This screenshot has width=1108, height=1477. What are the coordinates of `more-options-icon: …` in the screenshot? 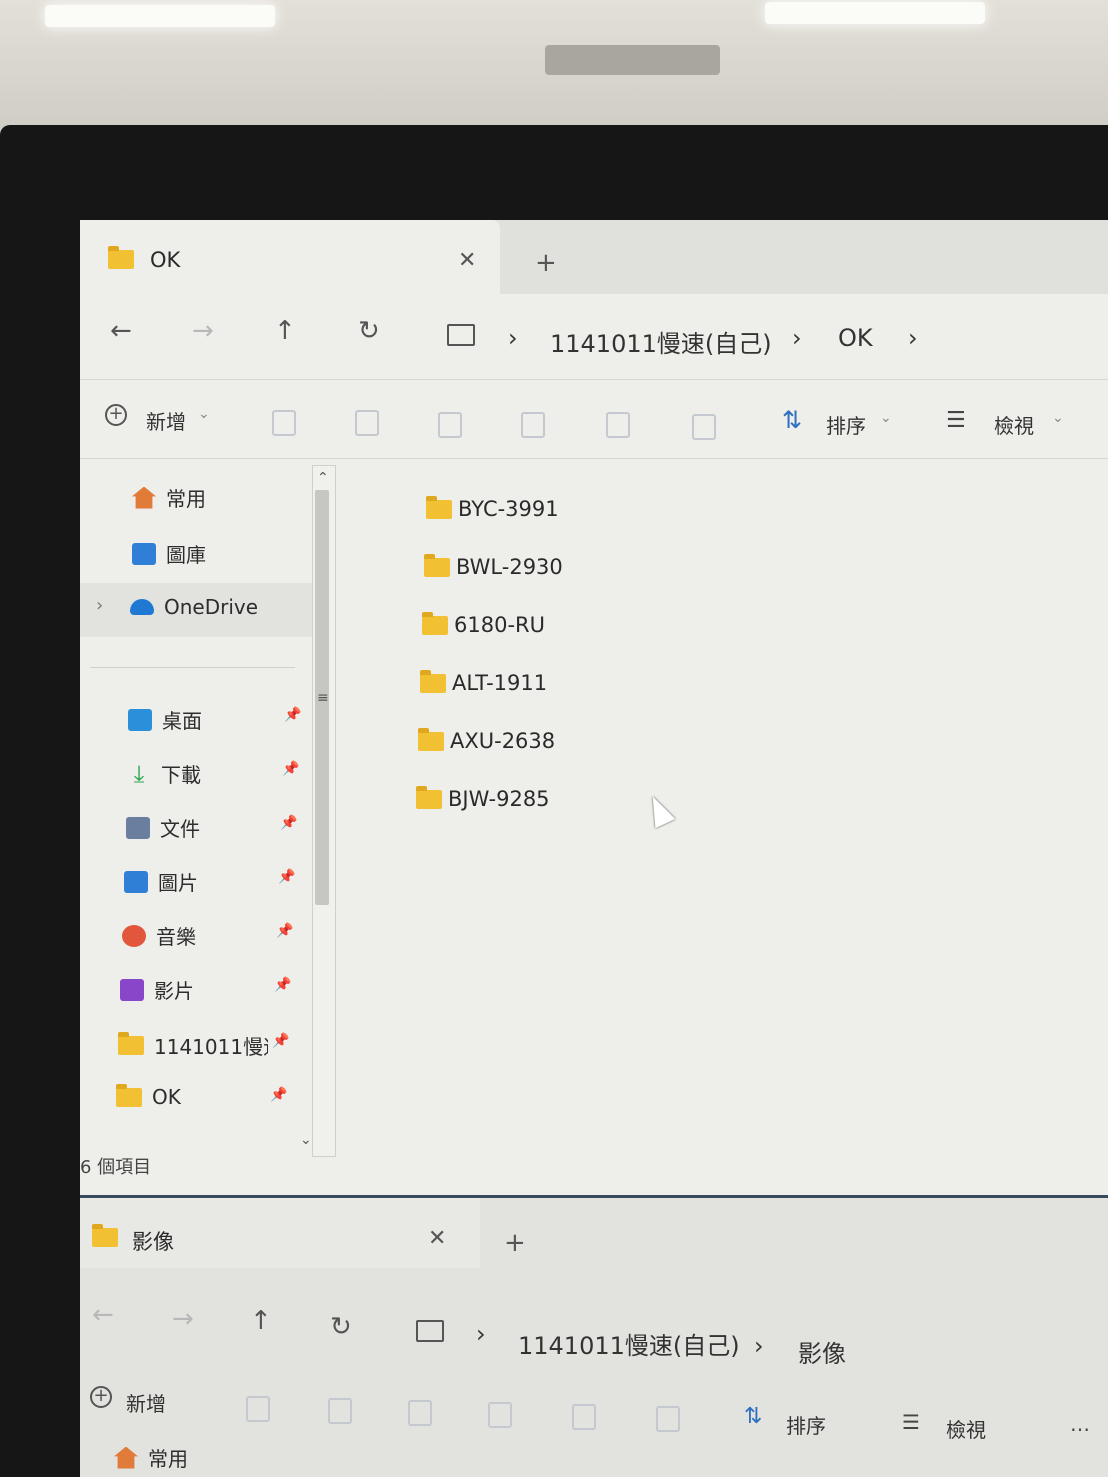 It's located at (1080, 1424).